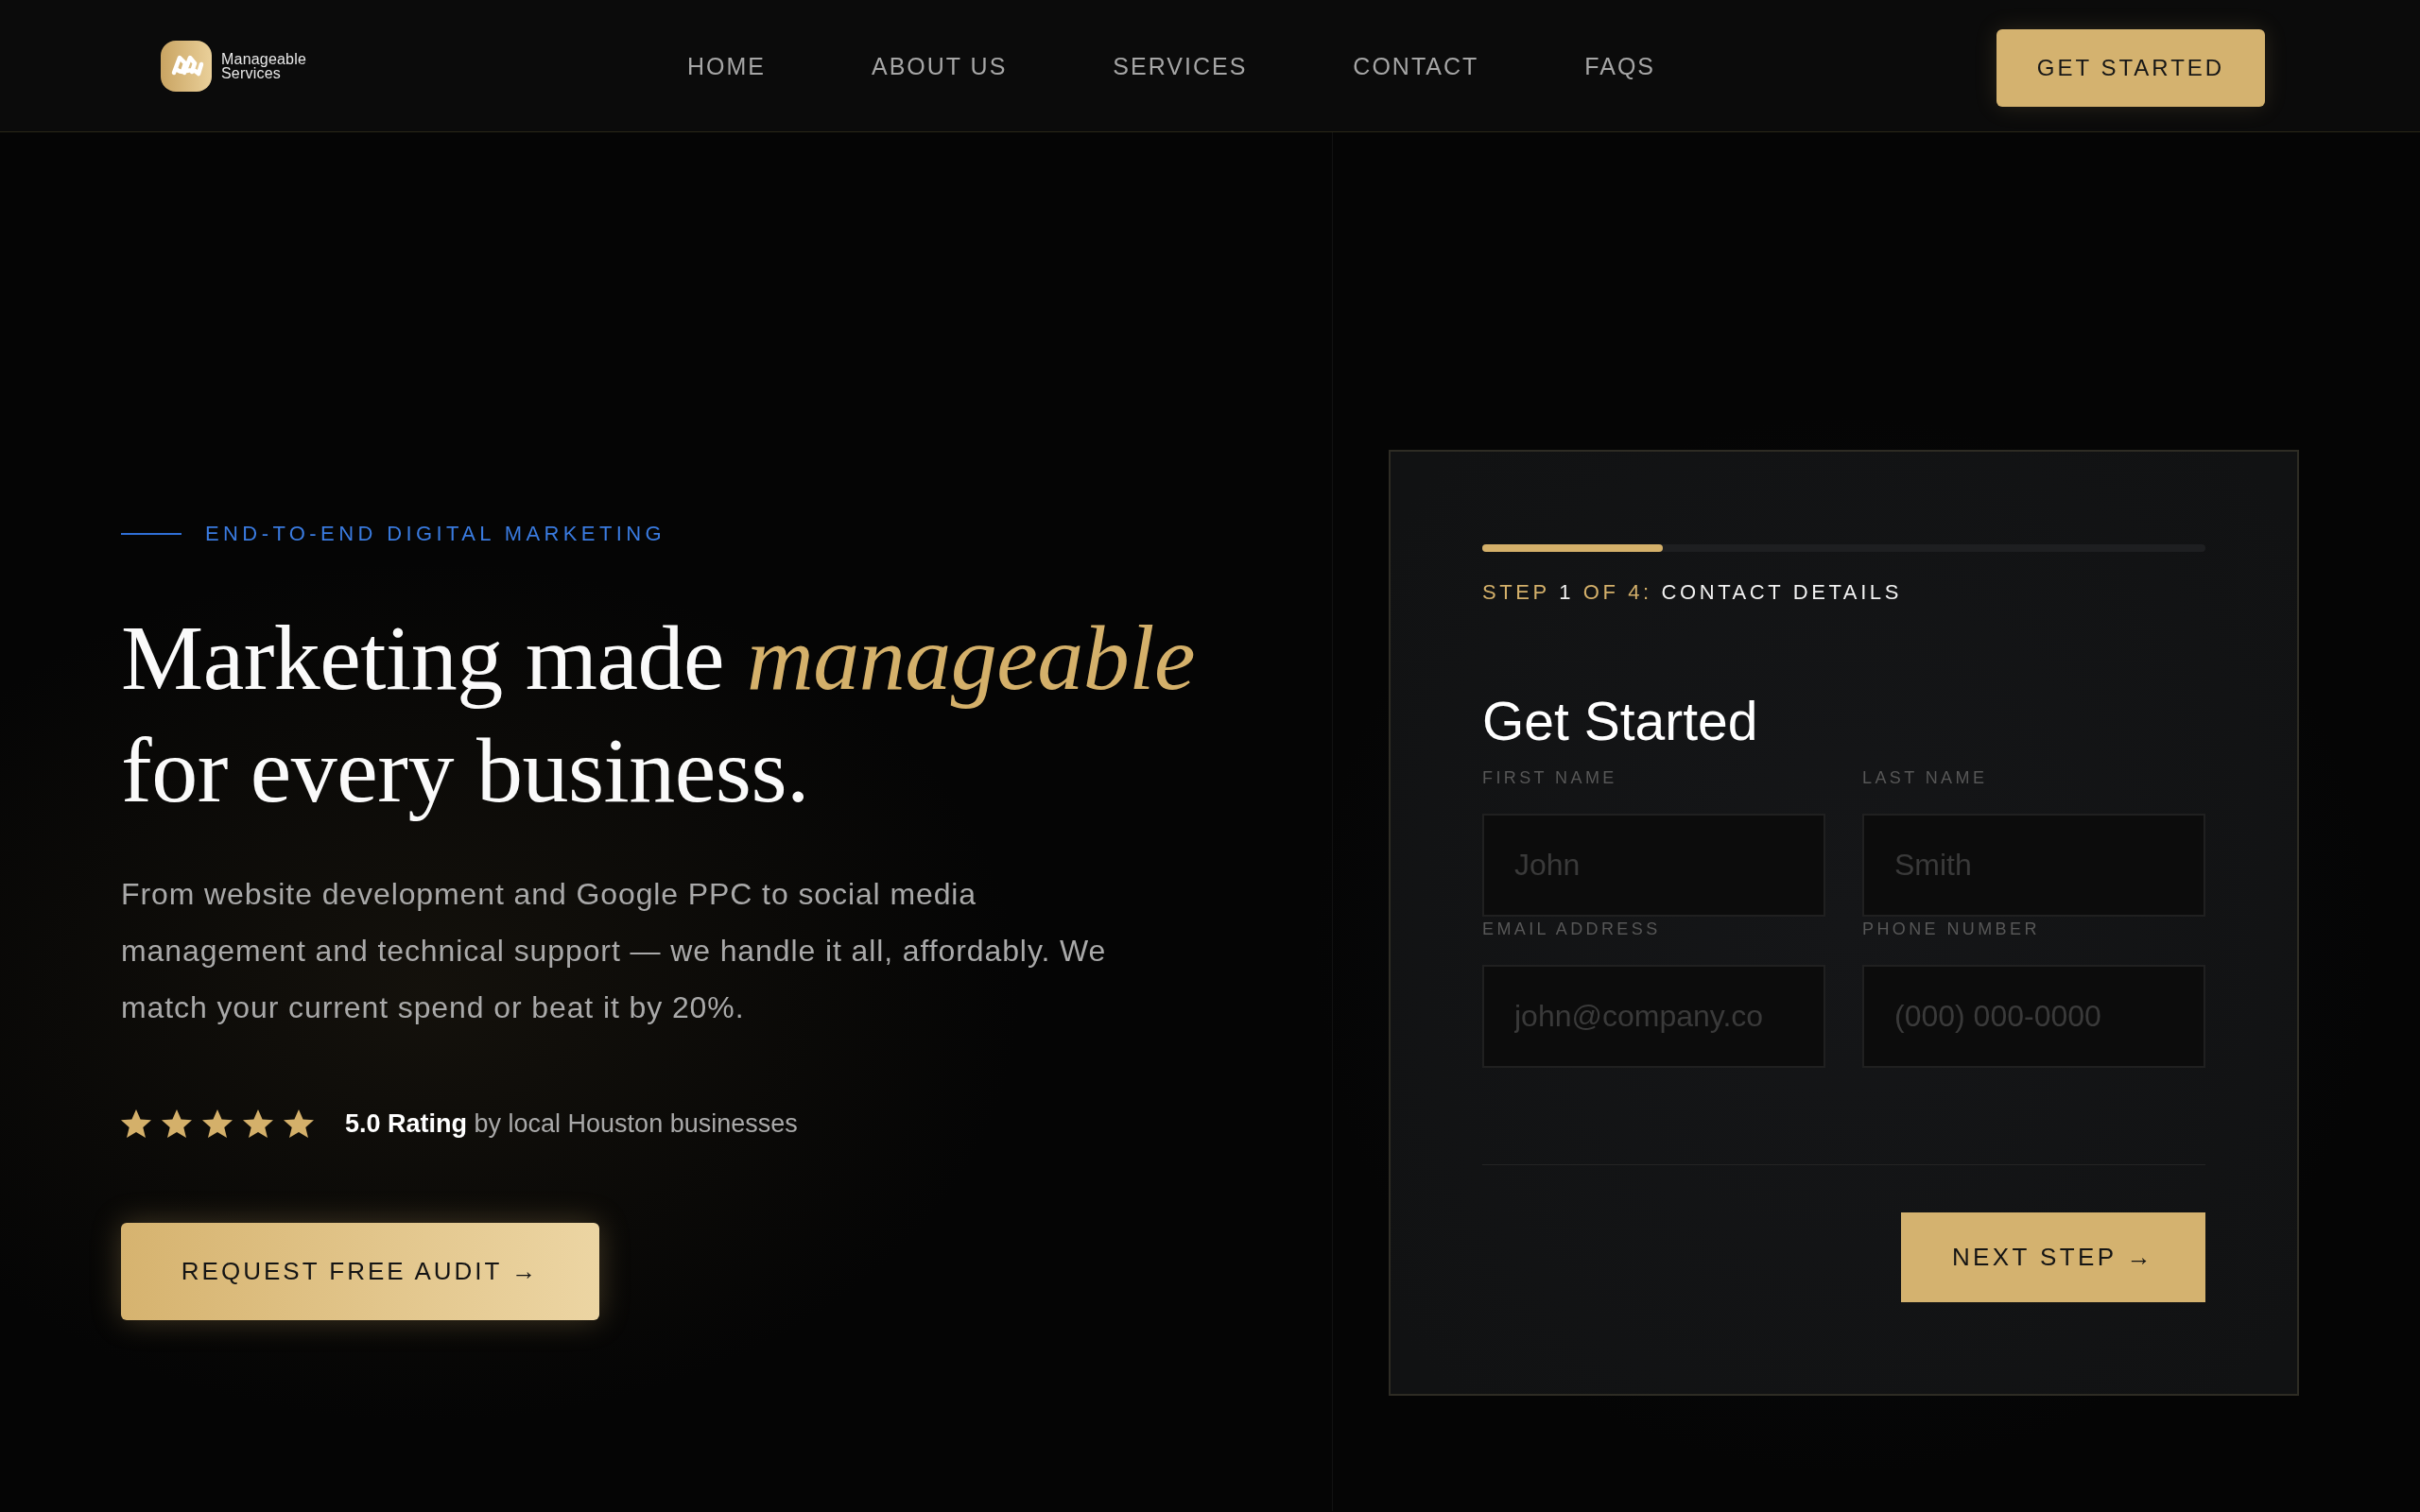 The width and height of the screenshot is (2420, 1512). Describe the element at coordinates (1550, 778) in the screenshot. I see `field-label: FIRST NAME` at that location.